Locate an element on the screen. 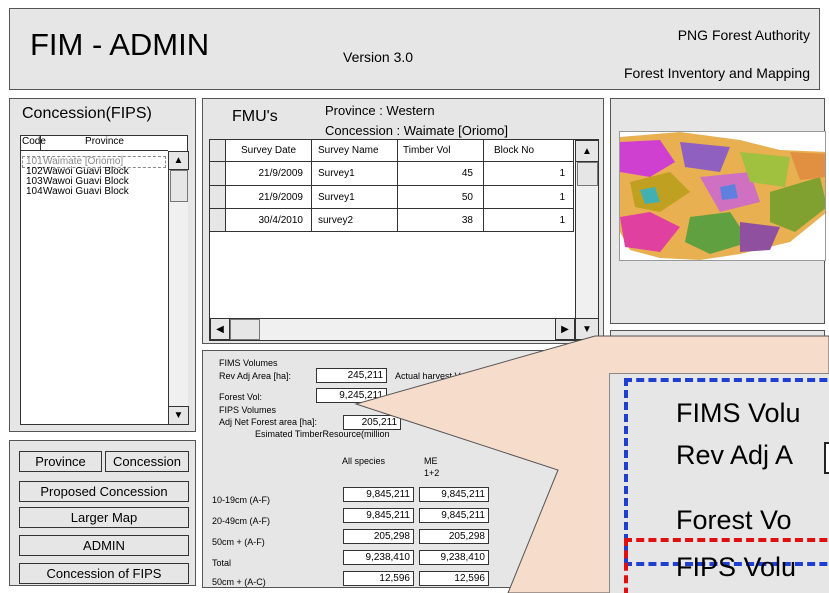  gross-unit-label: (m3/ha) is located at coordinates (538, 445).